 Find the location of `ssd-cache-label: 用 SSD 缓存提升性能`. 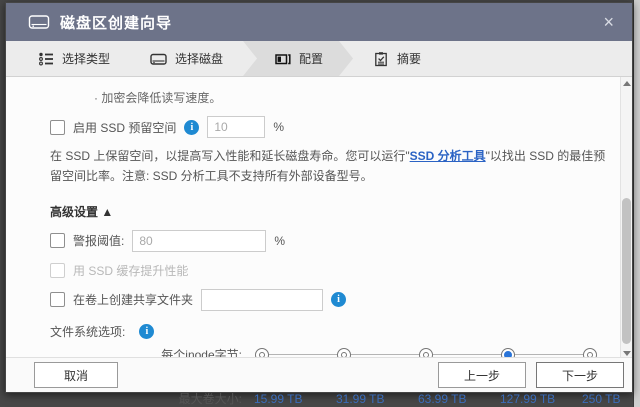

ssd-cache-label: 用 SSD 缓存提升性能 is located at coordinates (131, 270).